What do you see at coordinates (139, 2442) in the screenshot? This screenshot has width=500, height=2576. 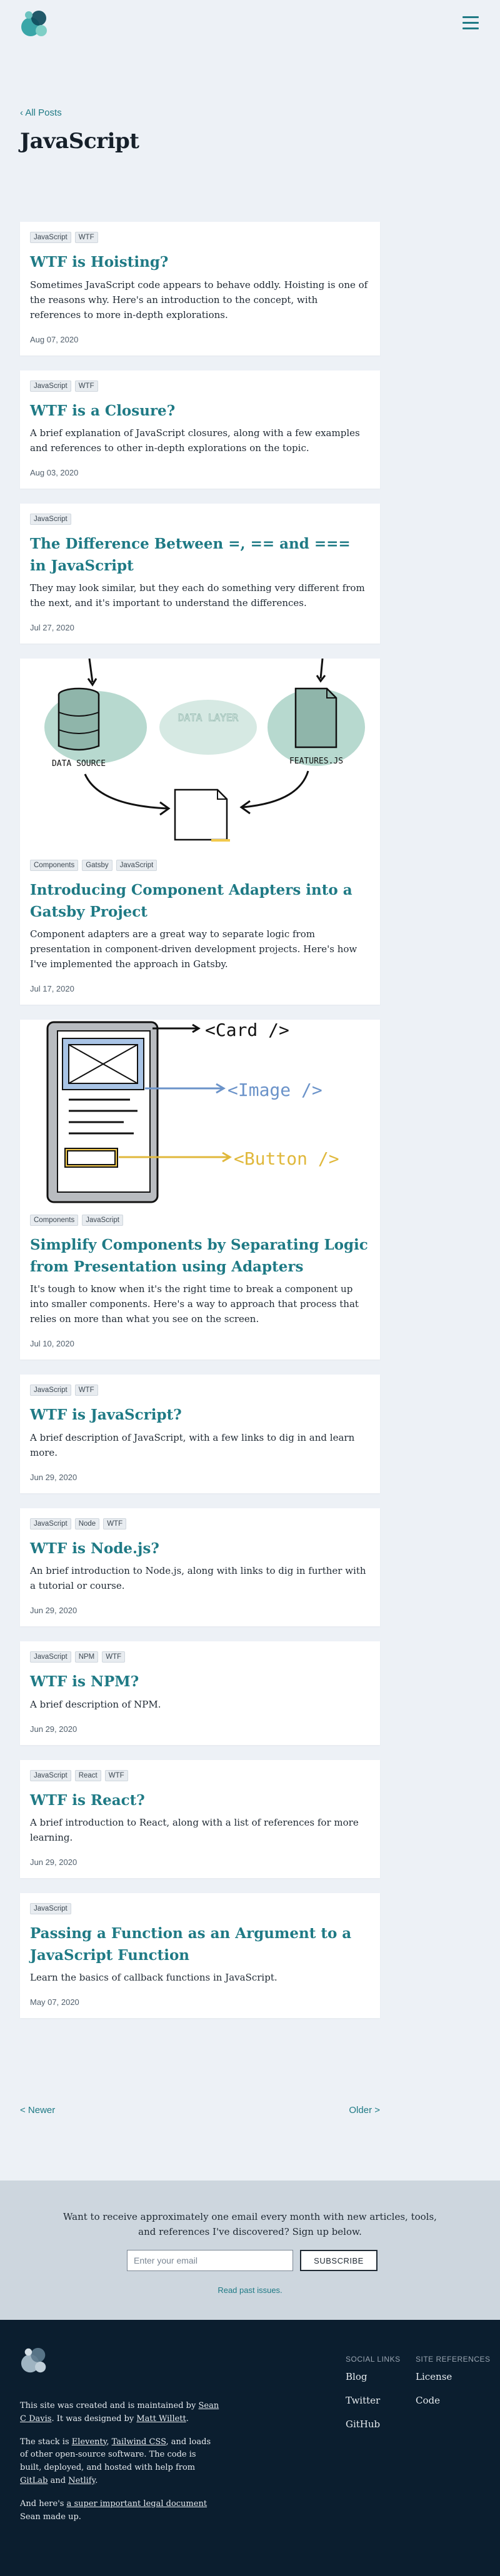 I see `tailwind-link: Tailwind CSS` at bounding box center [139, 2442].